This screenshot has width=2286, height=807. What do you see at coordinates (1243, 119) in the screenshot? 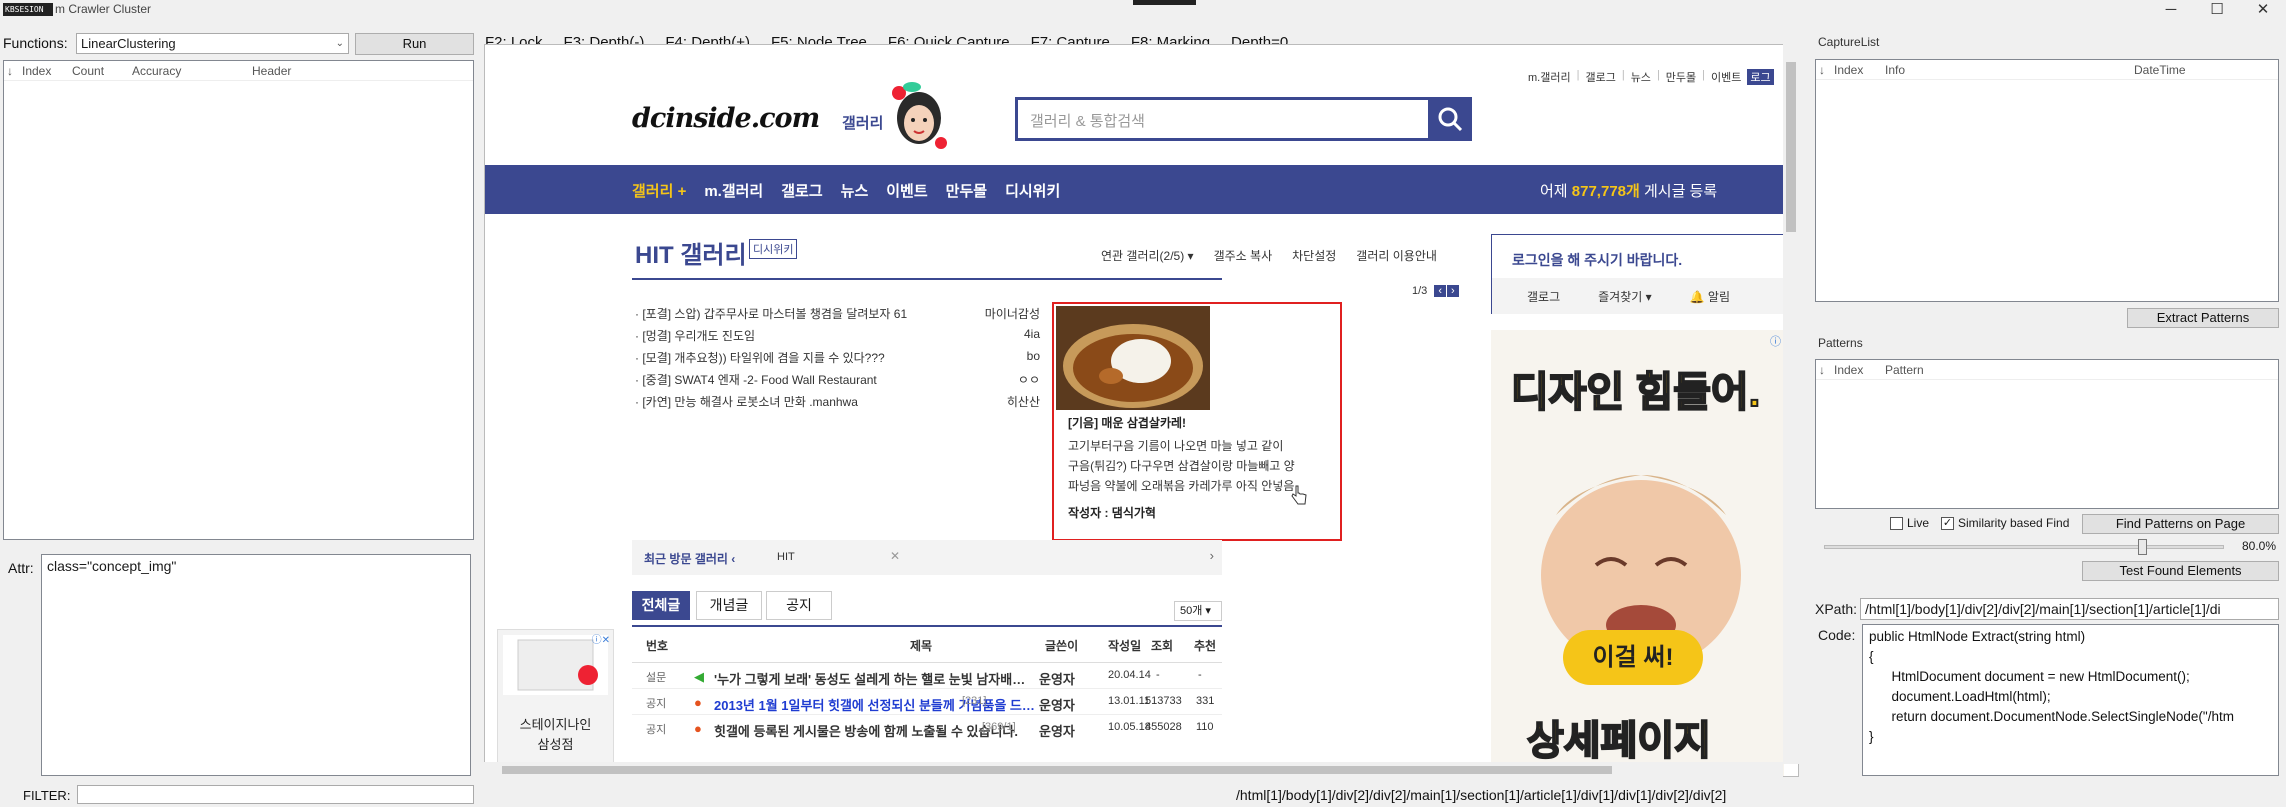
I see `search-box: 갤러리 & 통합검색` at bounding box center [1243, 119].